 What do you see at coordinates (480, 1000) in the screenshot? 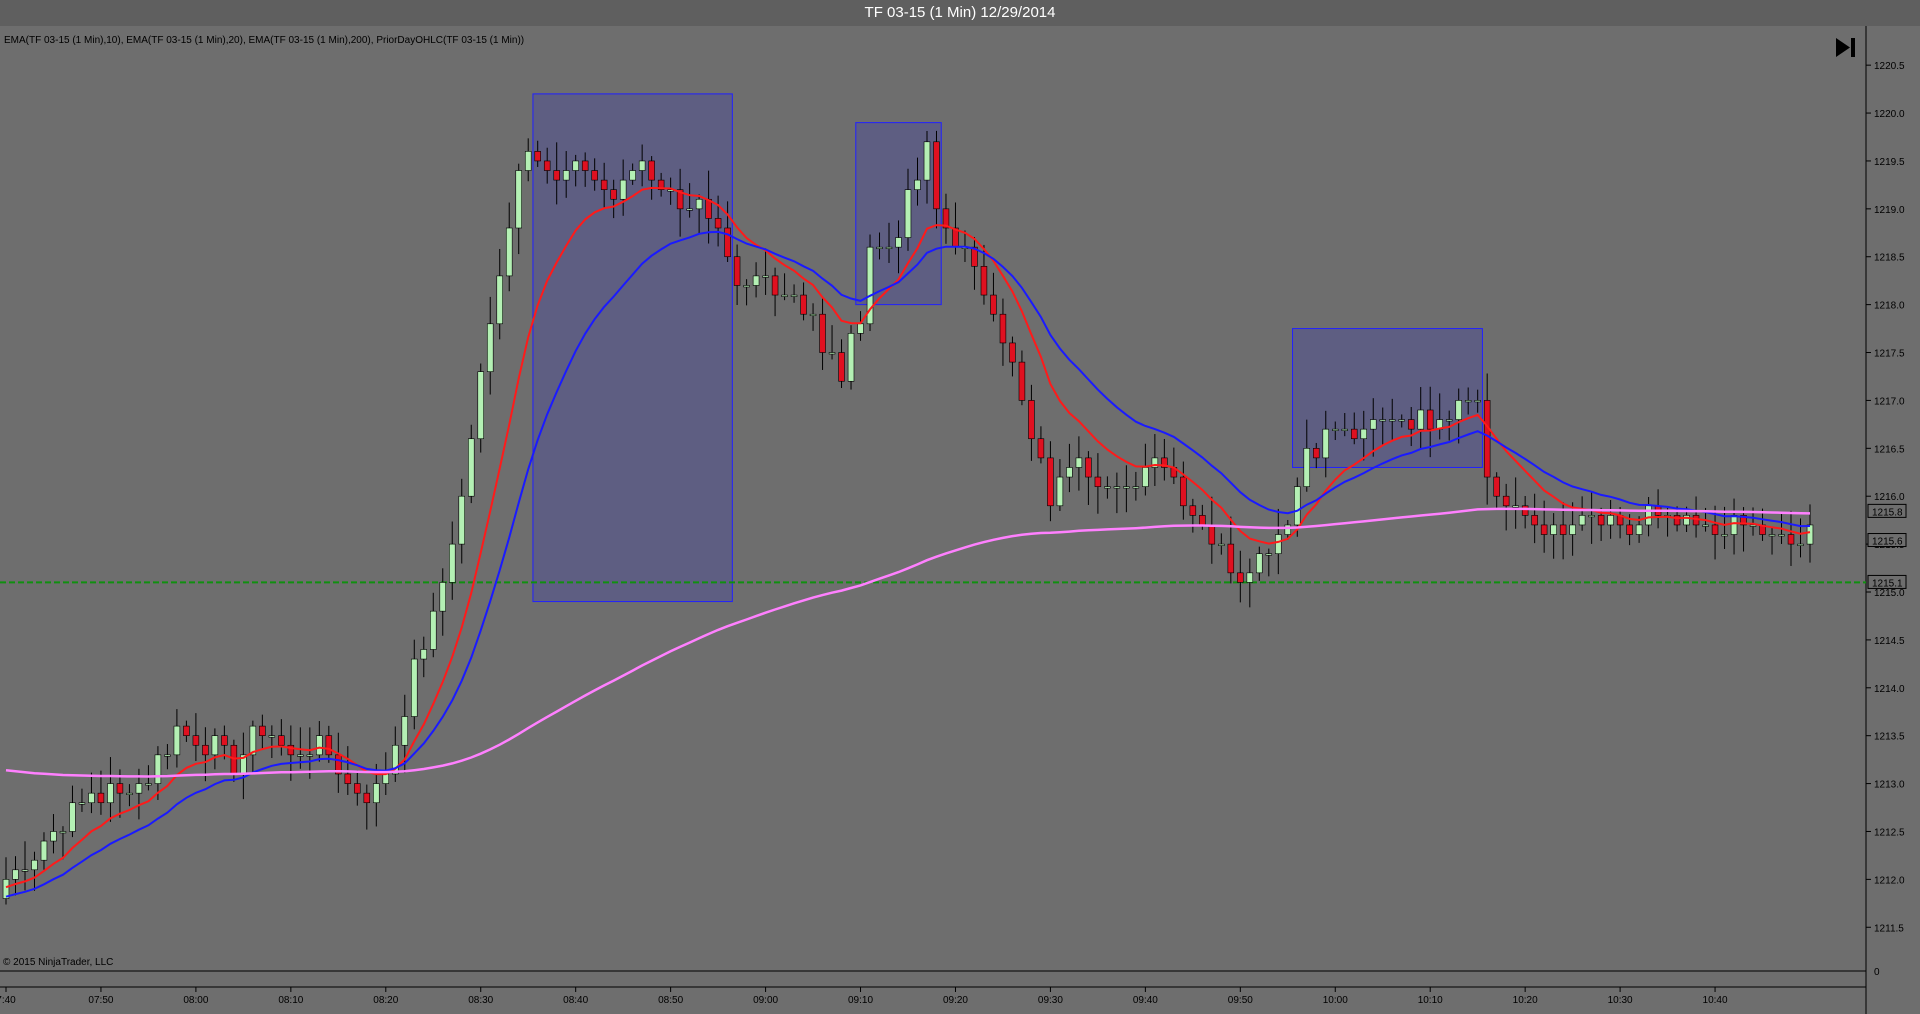
I see `time-tick-label: 08:30` at bounding box center [480, 1000].